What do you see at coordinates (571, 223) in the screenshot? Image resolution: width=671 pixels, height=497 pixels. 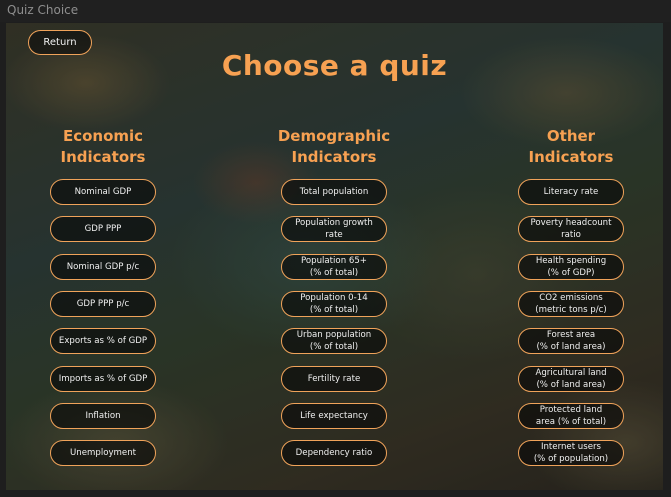 I see `quiz-option-label: Poverty headcount` at bounding box center [571, 223].